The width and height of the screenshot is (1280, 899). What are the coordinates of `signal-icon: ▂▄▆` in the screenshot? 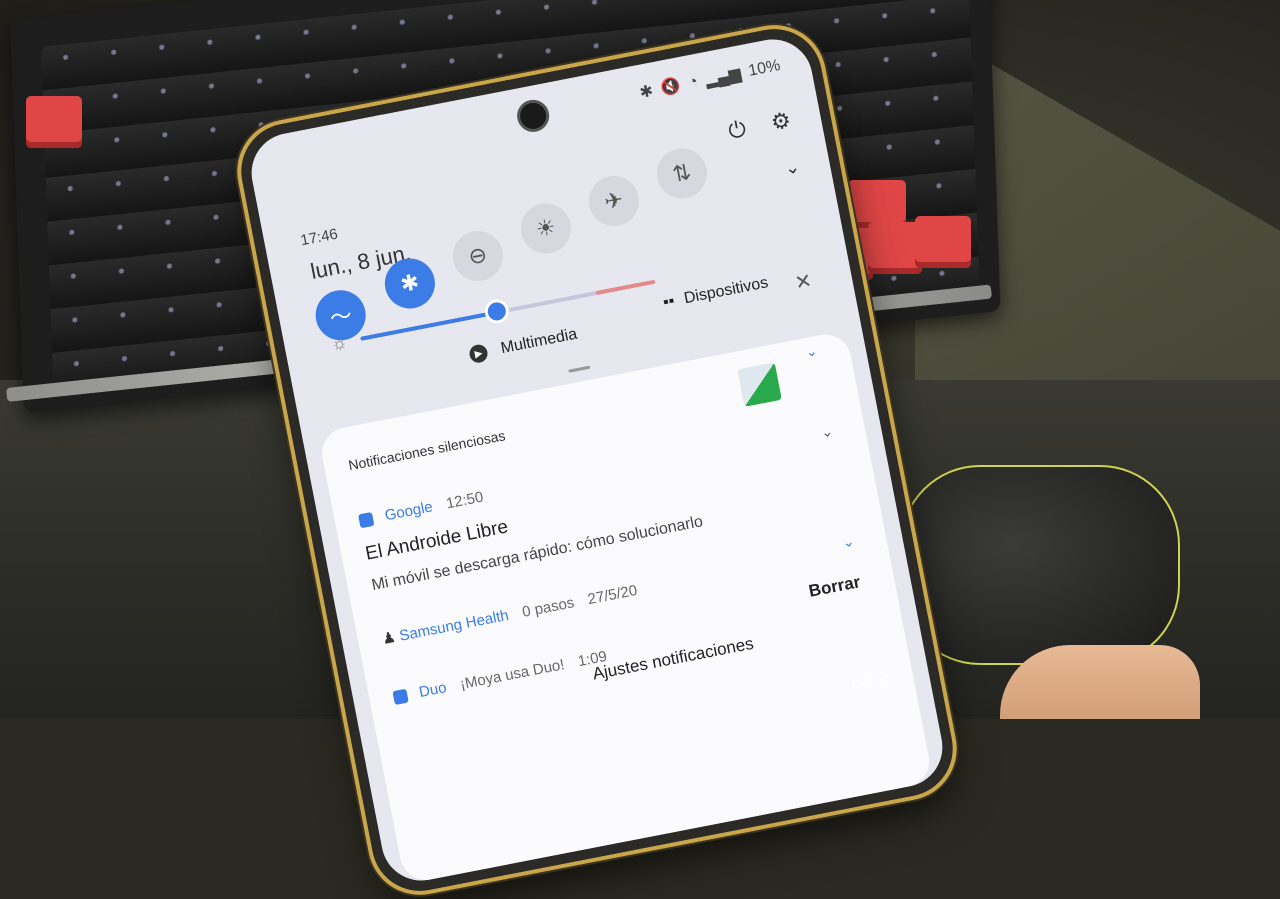 It's located at (723, 77).